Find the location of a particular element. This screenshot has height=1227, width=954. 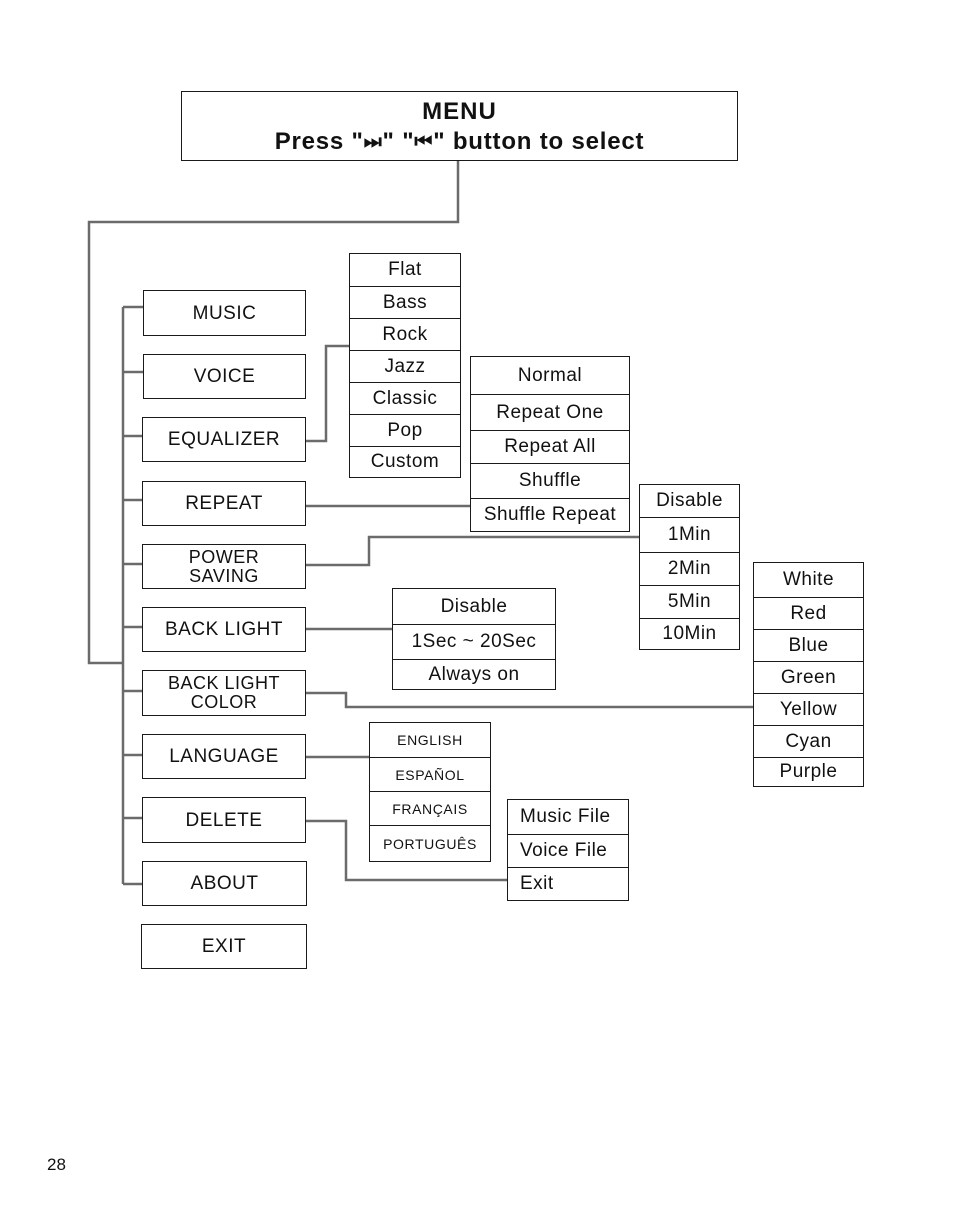

language-option-portugues: PORTUGUÊS is located at coordinates (430, 843).